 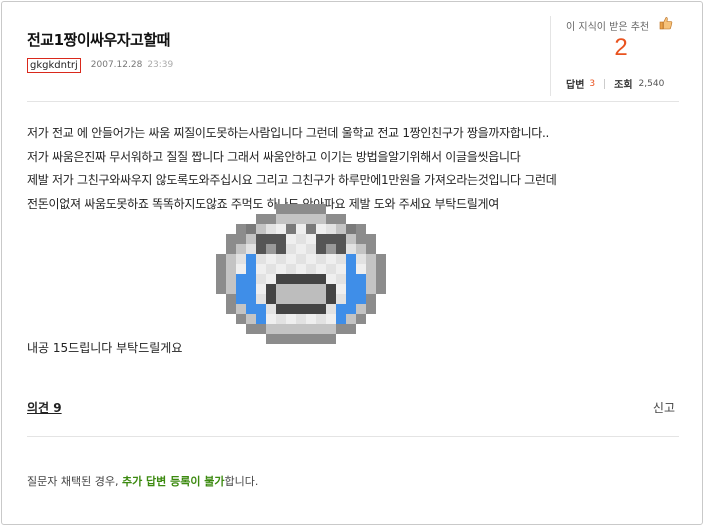 I want to click on recommend-label: 이 지식이 받은 추천, so click(x=608, y=27).